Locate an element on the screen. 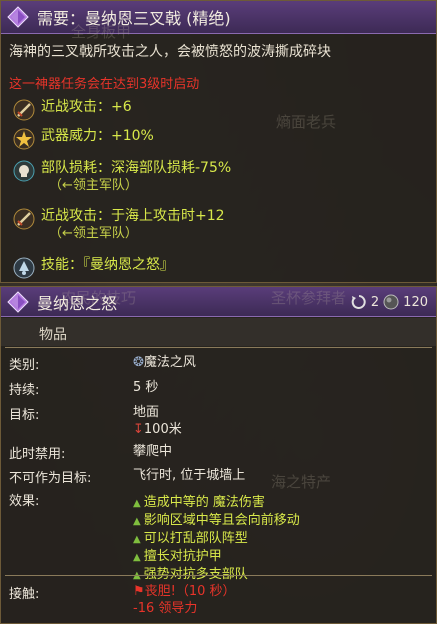  stat-text: 近战攻击：+6 is located at coordinates (86, 107).